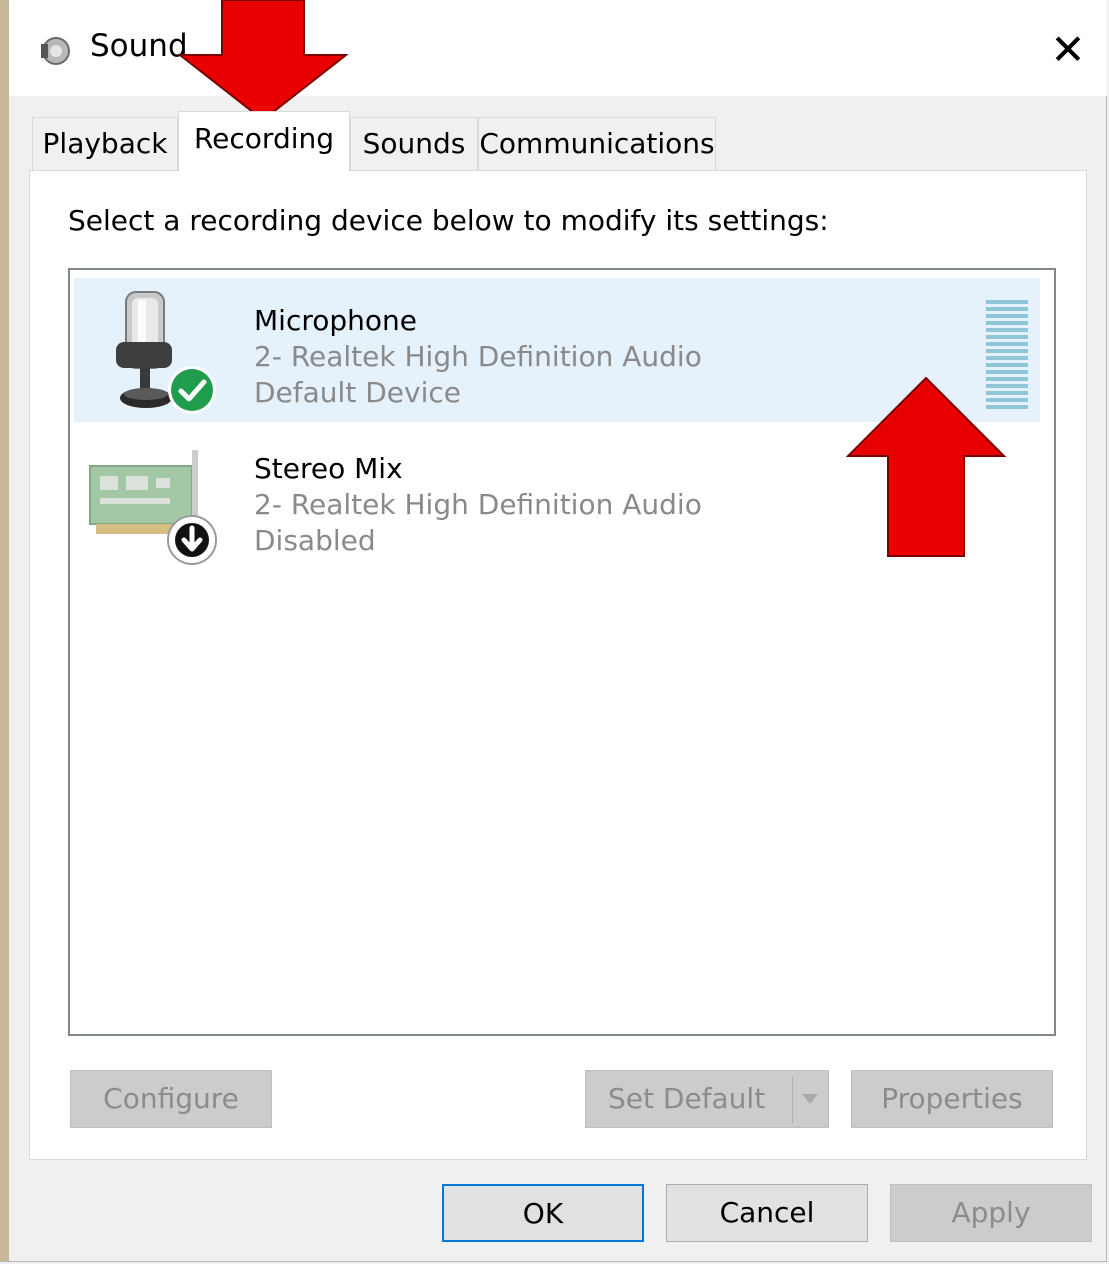 The image size is (1109, 1264). I want to click on set-default-button: Set Default, so click(707, 1099).